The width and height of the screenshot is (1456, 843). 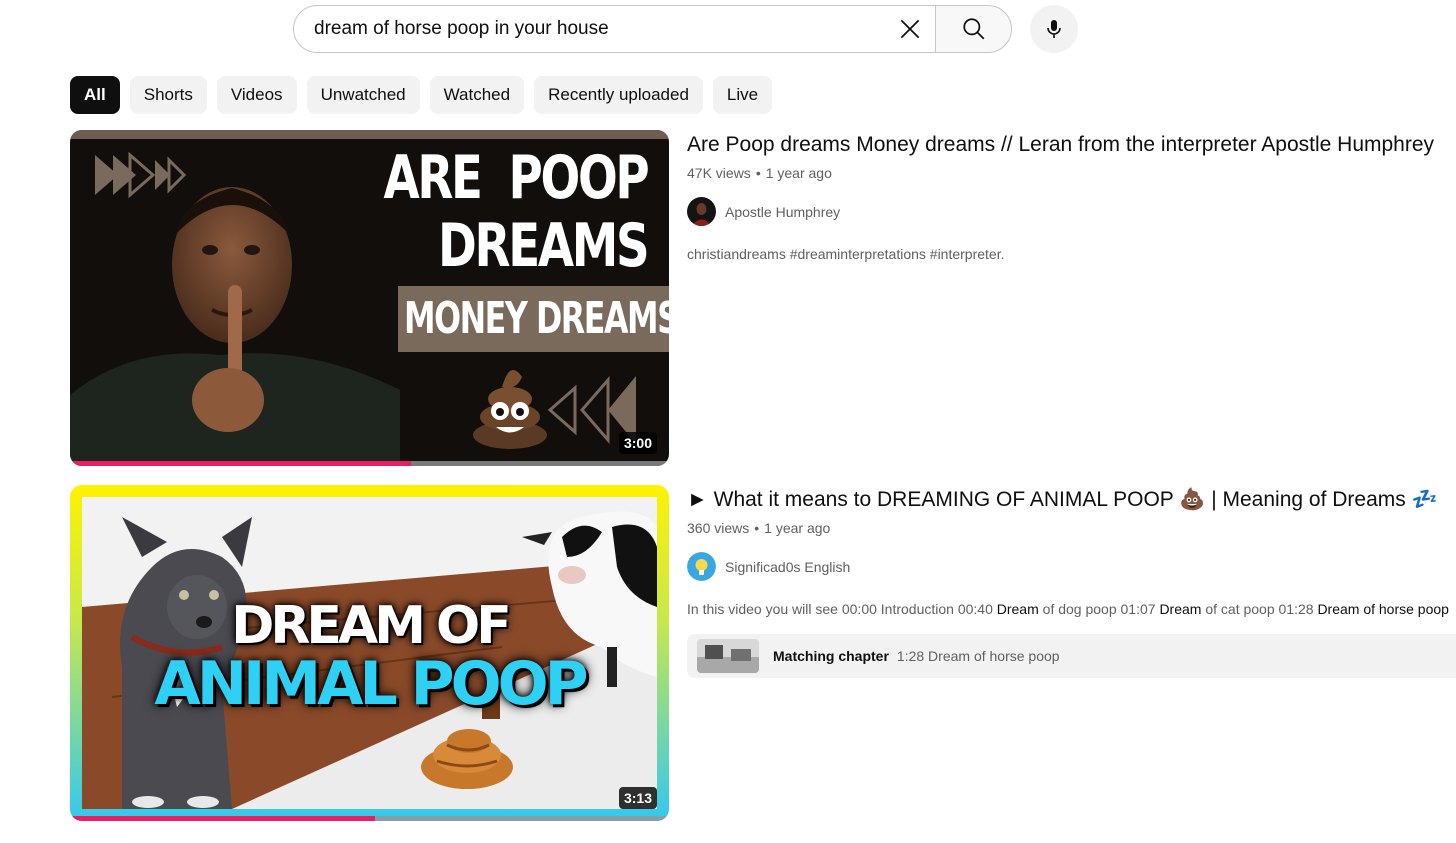 What do you see at coordinates (788, 566) in the screenshot?
I see `channel-name: Significad0s English` at bounding box center [788, 566].